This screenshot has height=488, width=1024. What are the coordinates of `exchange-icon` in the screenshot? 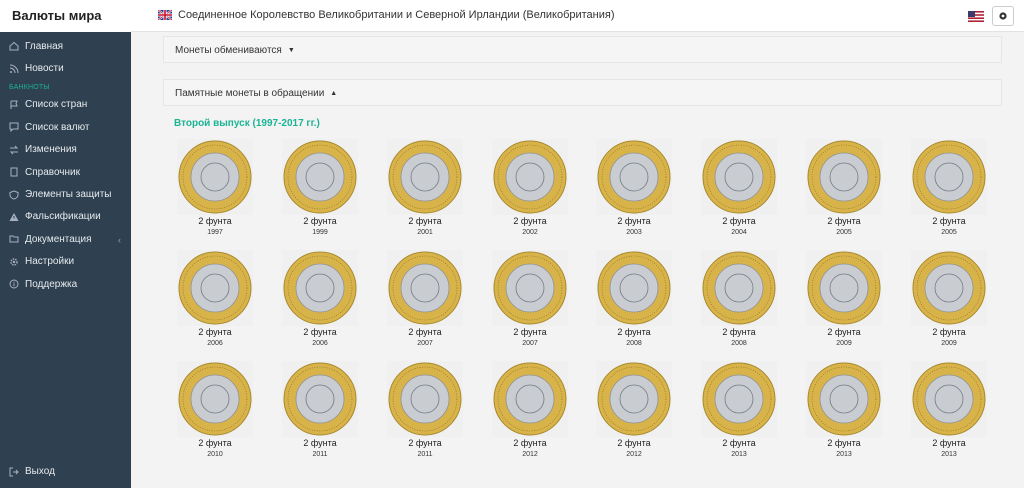 It's located at (14, 150).